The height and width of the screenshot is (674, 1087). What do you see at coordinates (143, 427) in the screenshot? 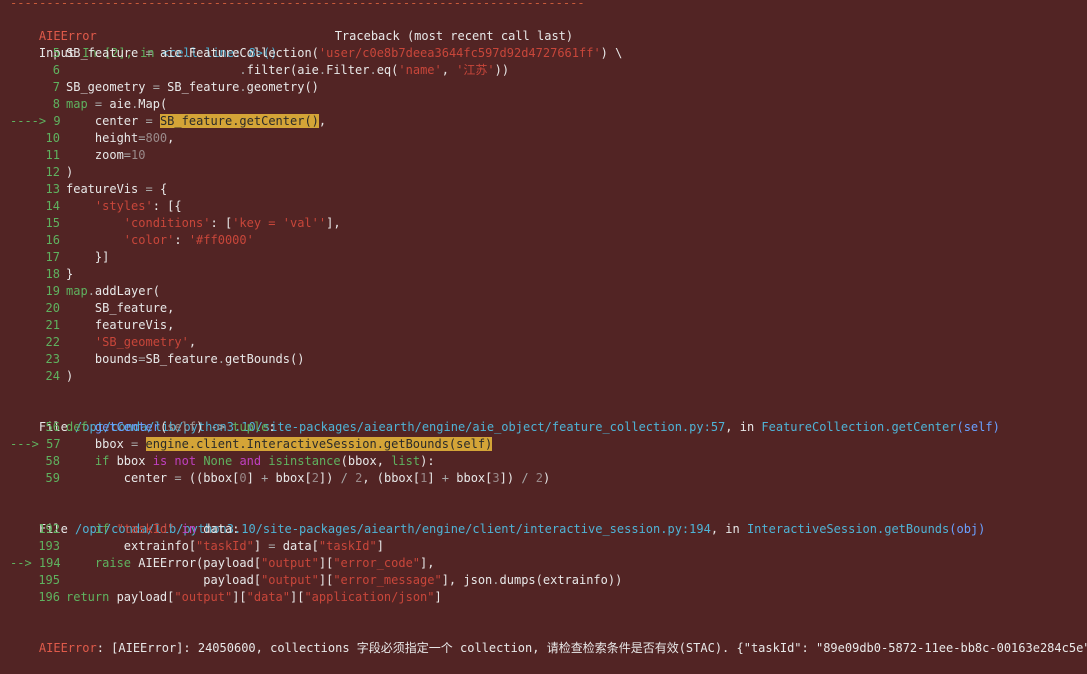
I see `code-line: 56 def getCenter(self) -> tuple:` at bounding box center [143, 427].